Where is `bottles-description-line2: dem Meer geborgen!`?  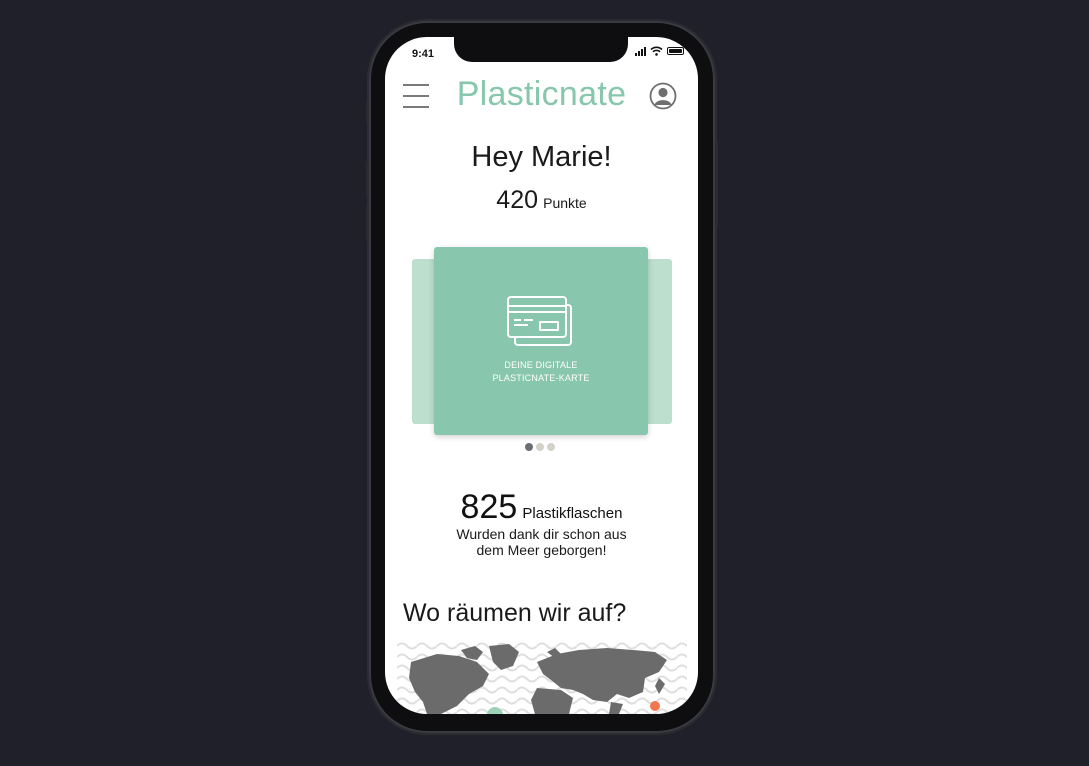 bottles-description-line2: dem Meer geborgen! is located at coordinates (541, 550).